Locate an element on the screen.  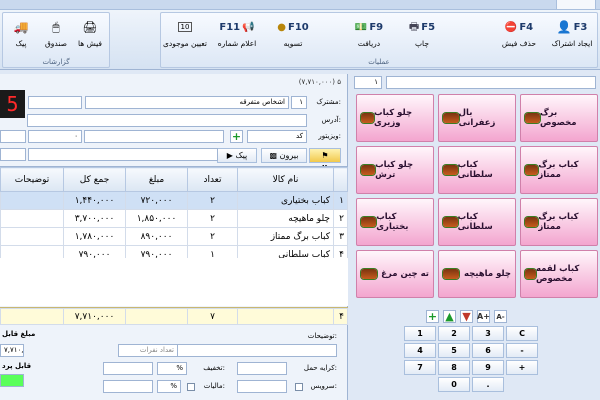
salon-button: ⚑ سالن is located at coordinates (325, 160).